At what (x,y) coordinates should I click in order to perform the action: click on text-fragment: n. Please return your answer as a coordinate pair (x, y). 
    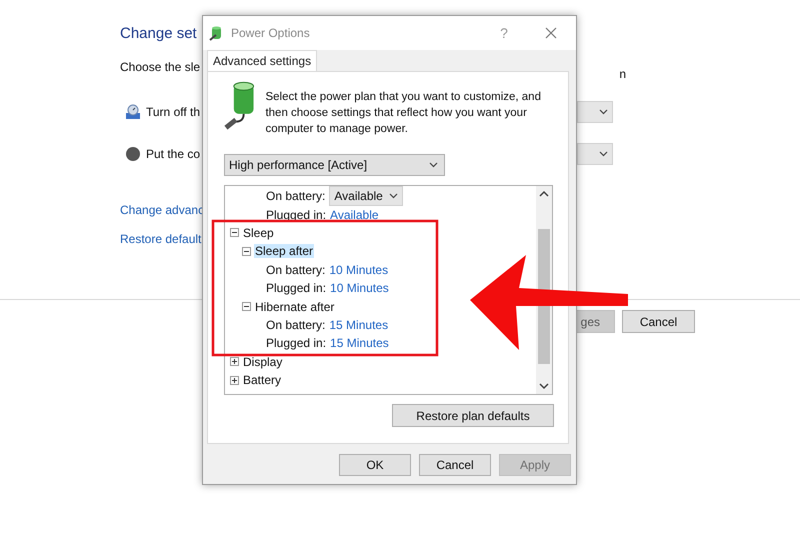
    Looking at the image, I should click on (622, 74).